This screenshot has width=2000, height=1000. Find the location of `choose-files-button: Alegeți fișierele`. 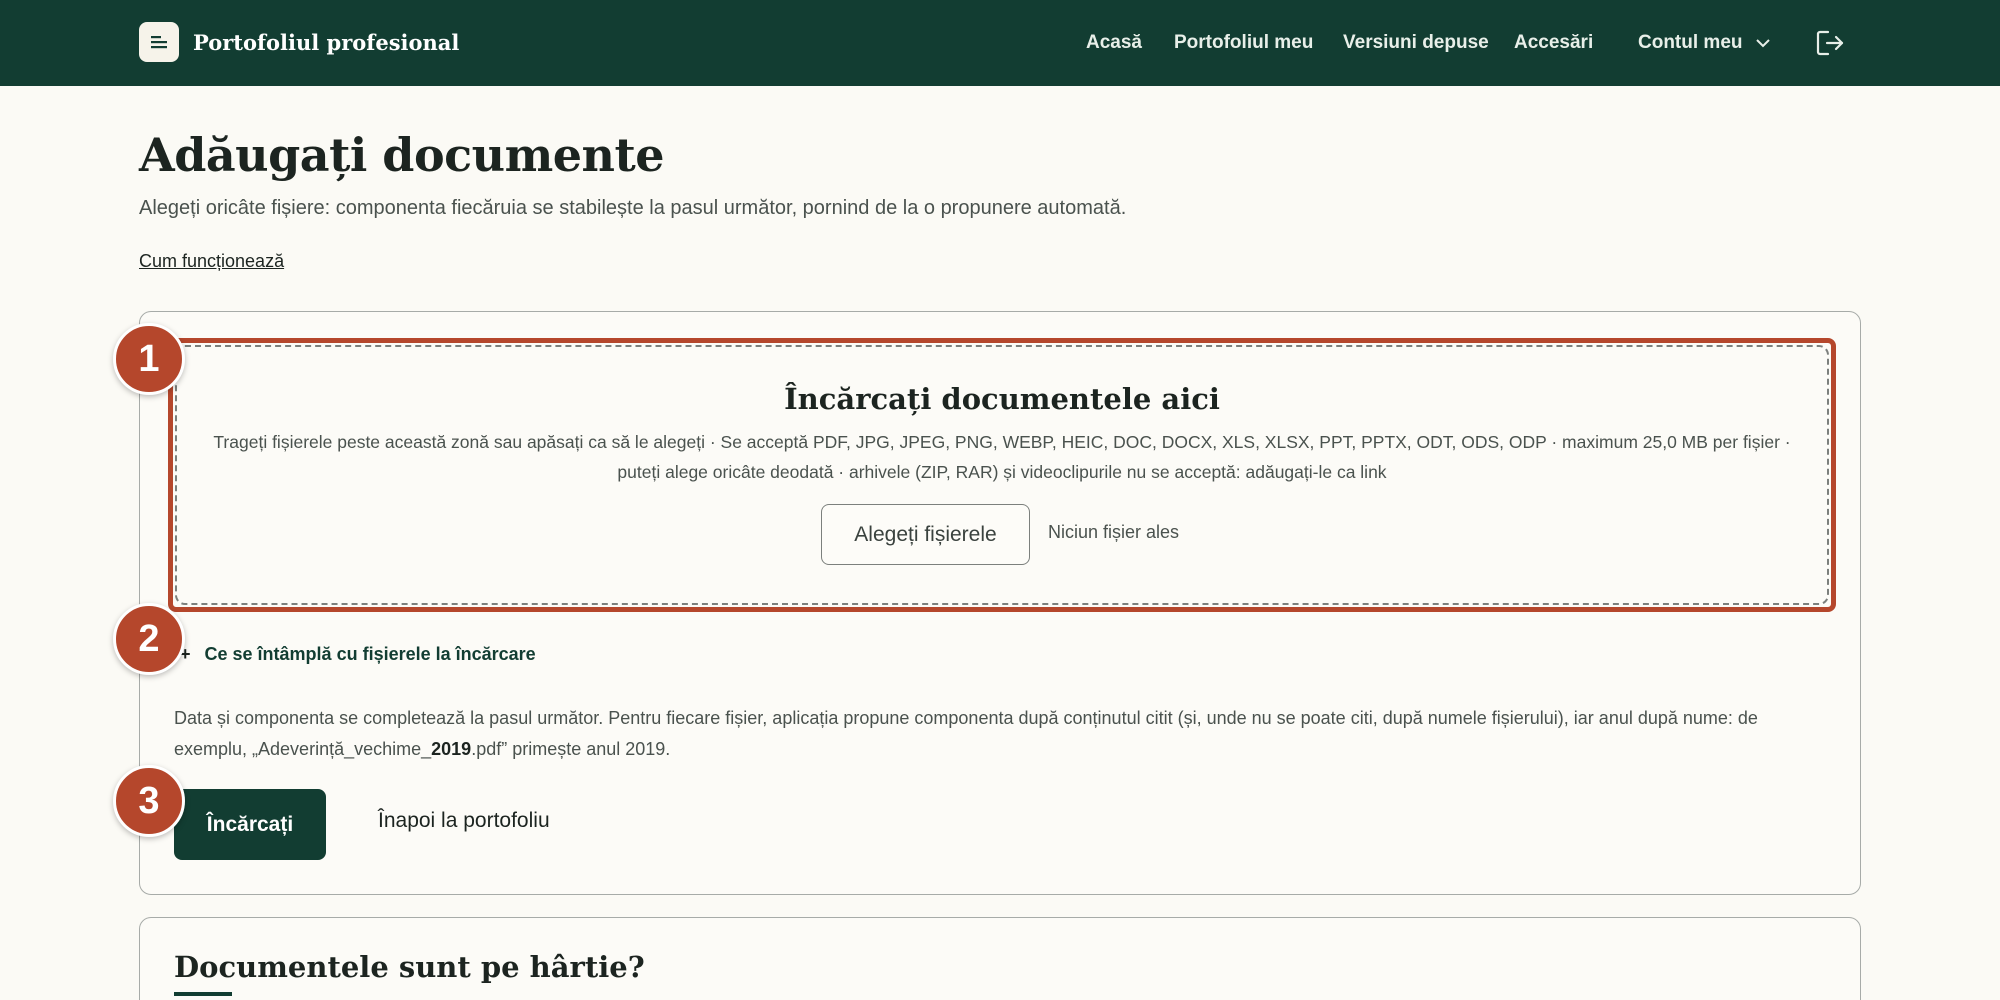

choose-files-button: Alegeți fișierele is located at coordinates (925, 534).